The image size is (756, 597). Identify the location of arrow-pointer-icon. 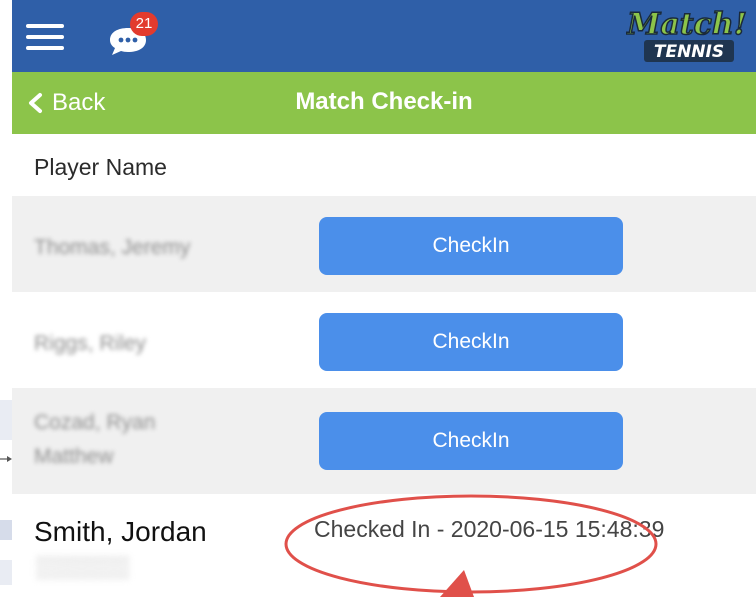
(6, 459).